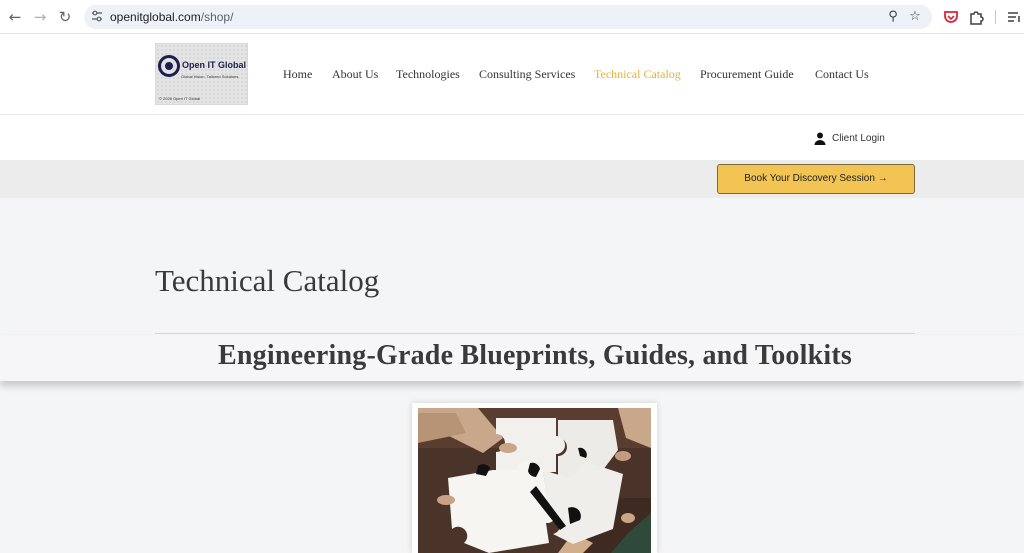 The height and width of the screenshot is (553, 1024). I want to click on nav-item-contact-us: Contact Us, so click(842, 74).